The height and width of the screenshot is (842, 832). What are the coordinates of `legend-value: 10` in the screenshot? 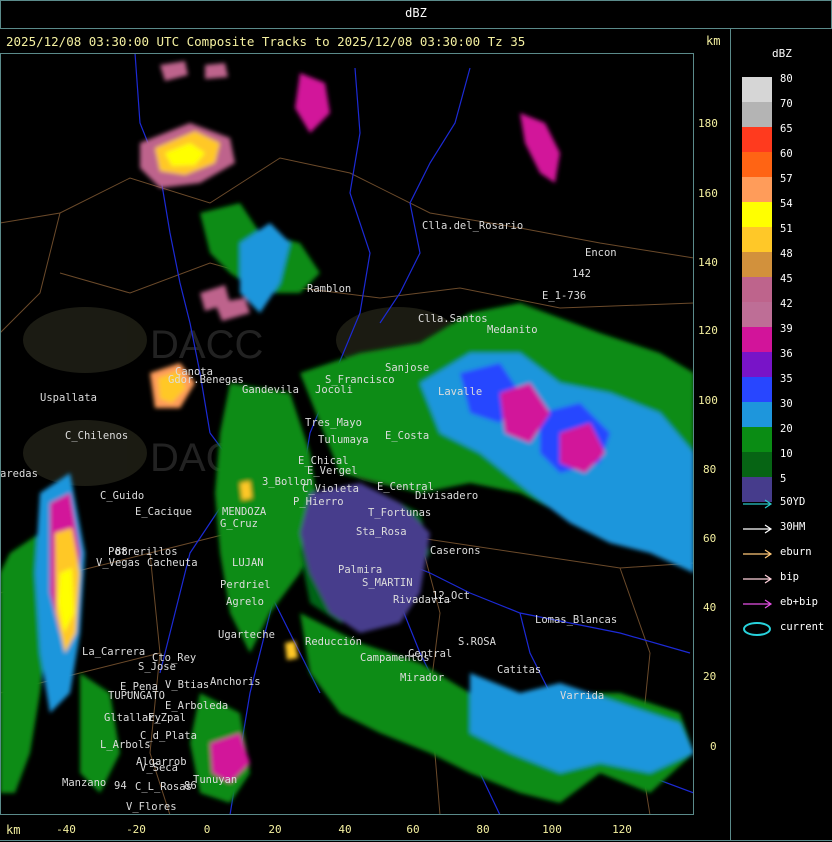 It's located at (786, 454).